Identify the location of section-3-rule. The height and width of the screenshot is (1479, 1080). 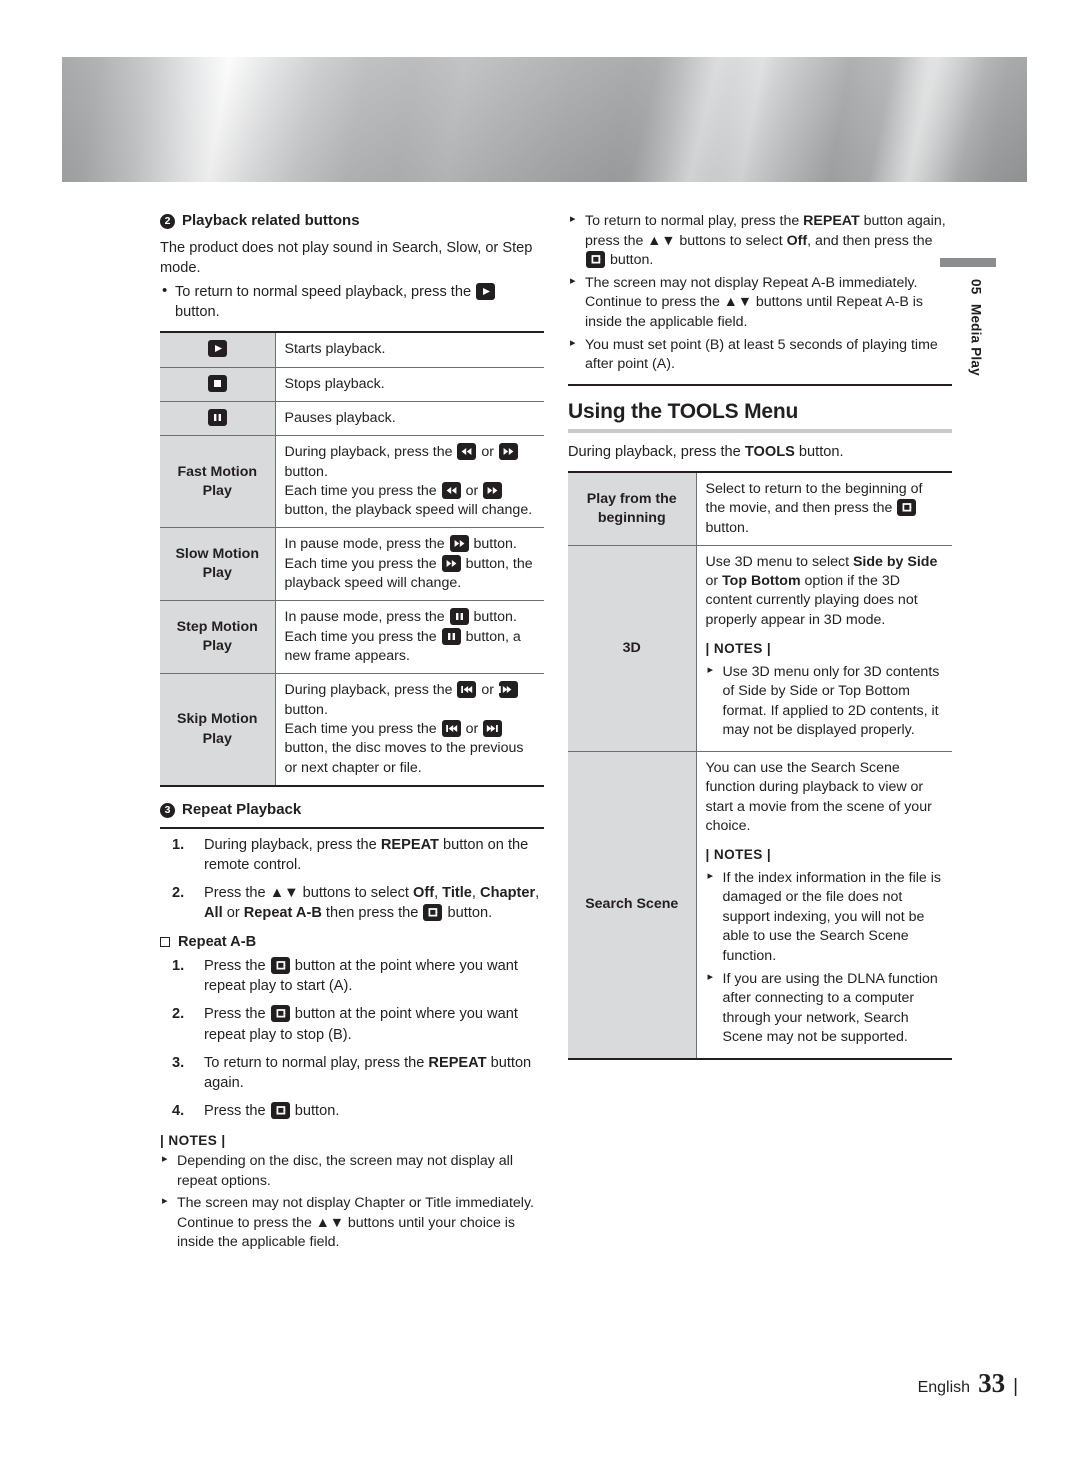
(352, 827).